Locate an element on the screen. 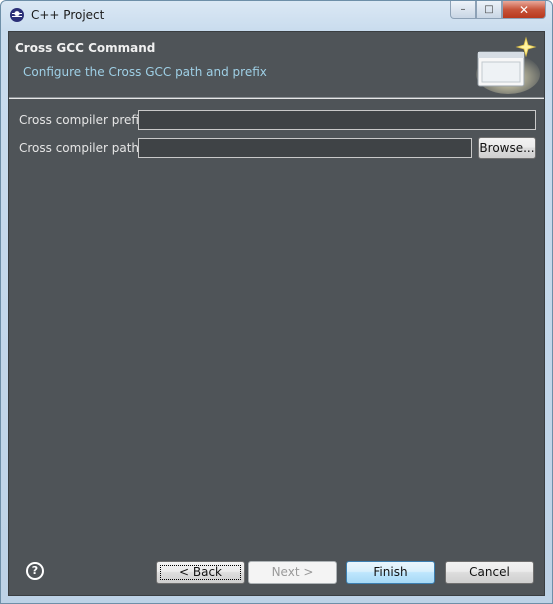  eclipse-app-icon is located at coordinates (17, 15).